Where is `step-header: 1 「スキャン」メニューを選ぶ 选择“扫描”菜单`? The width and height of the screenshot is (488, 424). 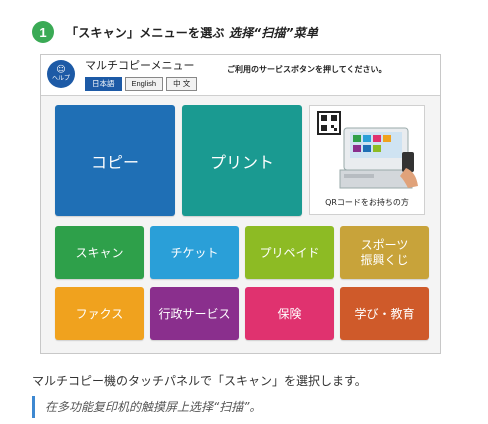
step-header: 1 「スキャン」メニューを選ぶ 选择“扫描”菜单 is located at coordinates (175, 32).